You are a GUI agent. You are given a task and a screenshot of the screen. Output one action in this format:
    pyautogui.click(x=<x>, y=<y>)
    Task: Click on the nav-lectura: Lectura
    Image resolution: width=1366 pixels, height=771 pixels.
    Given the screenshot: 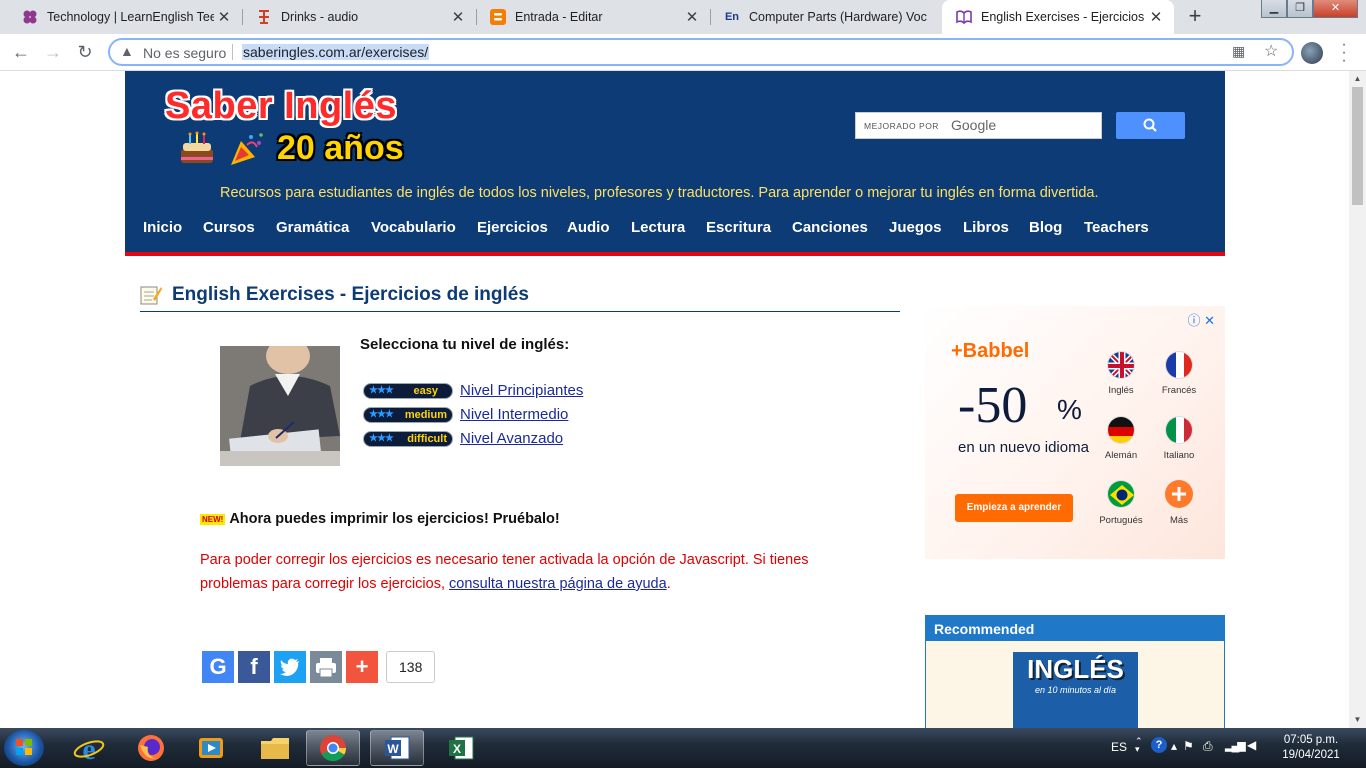 What is the action you would take?
    pyautogui.click(x=658, y=227)
    